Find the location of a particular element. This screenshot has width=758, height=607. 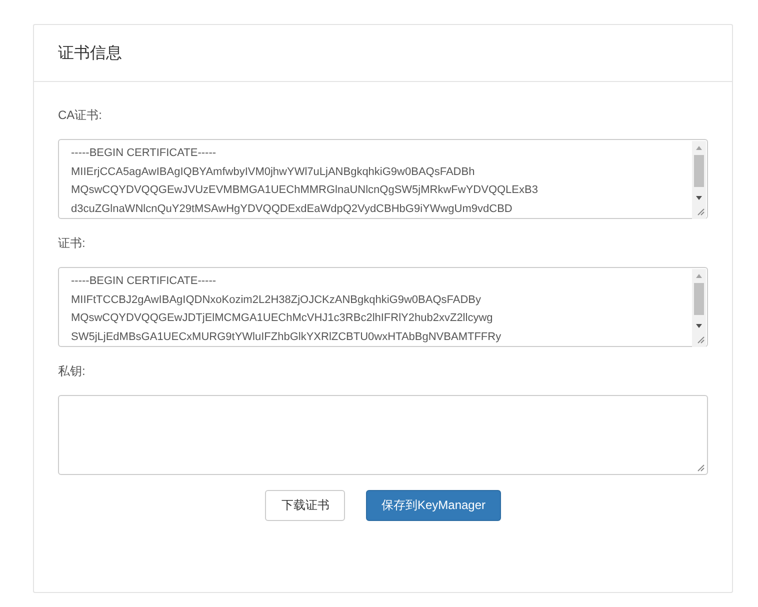

text-area: -----BEGIN CERTIFICATE----- MIIErjCCA5agAwIBAgIQBYAmfwbyIVM0jhwYWl7uLjANBgkqhkiG9w0BAQsFADBh MQswCQYDVQQGEwJVUzEVMBMGA1UEChMMRGlnaUNlcnQgSW5jMRkwFwYDVQQLExB3 d3cuZGlnaWNlcnQuY29tMSAwHgYDVQQDExdEaWdpQ2VydCBHbG9iYWwgUm9vdCBD is located at coordinates (383, 179).